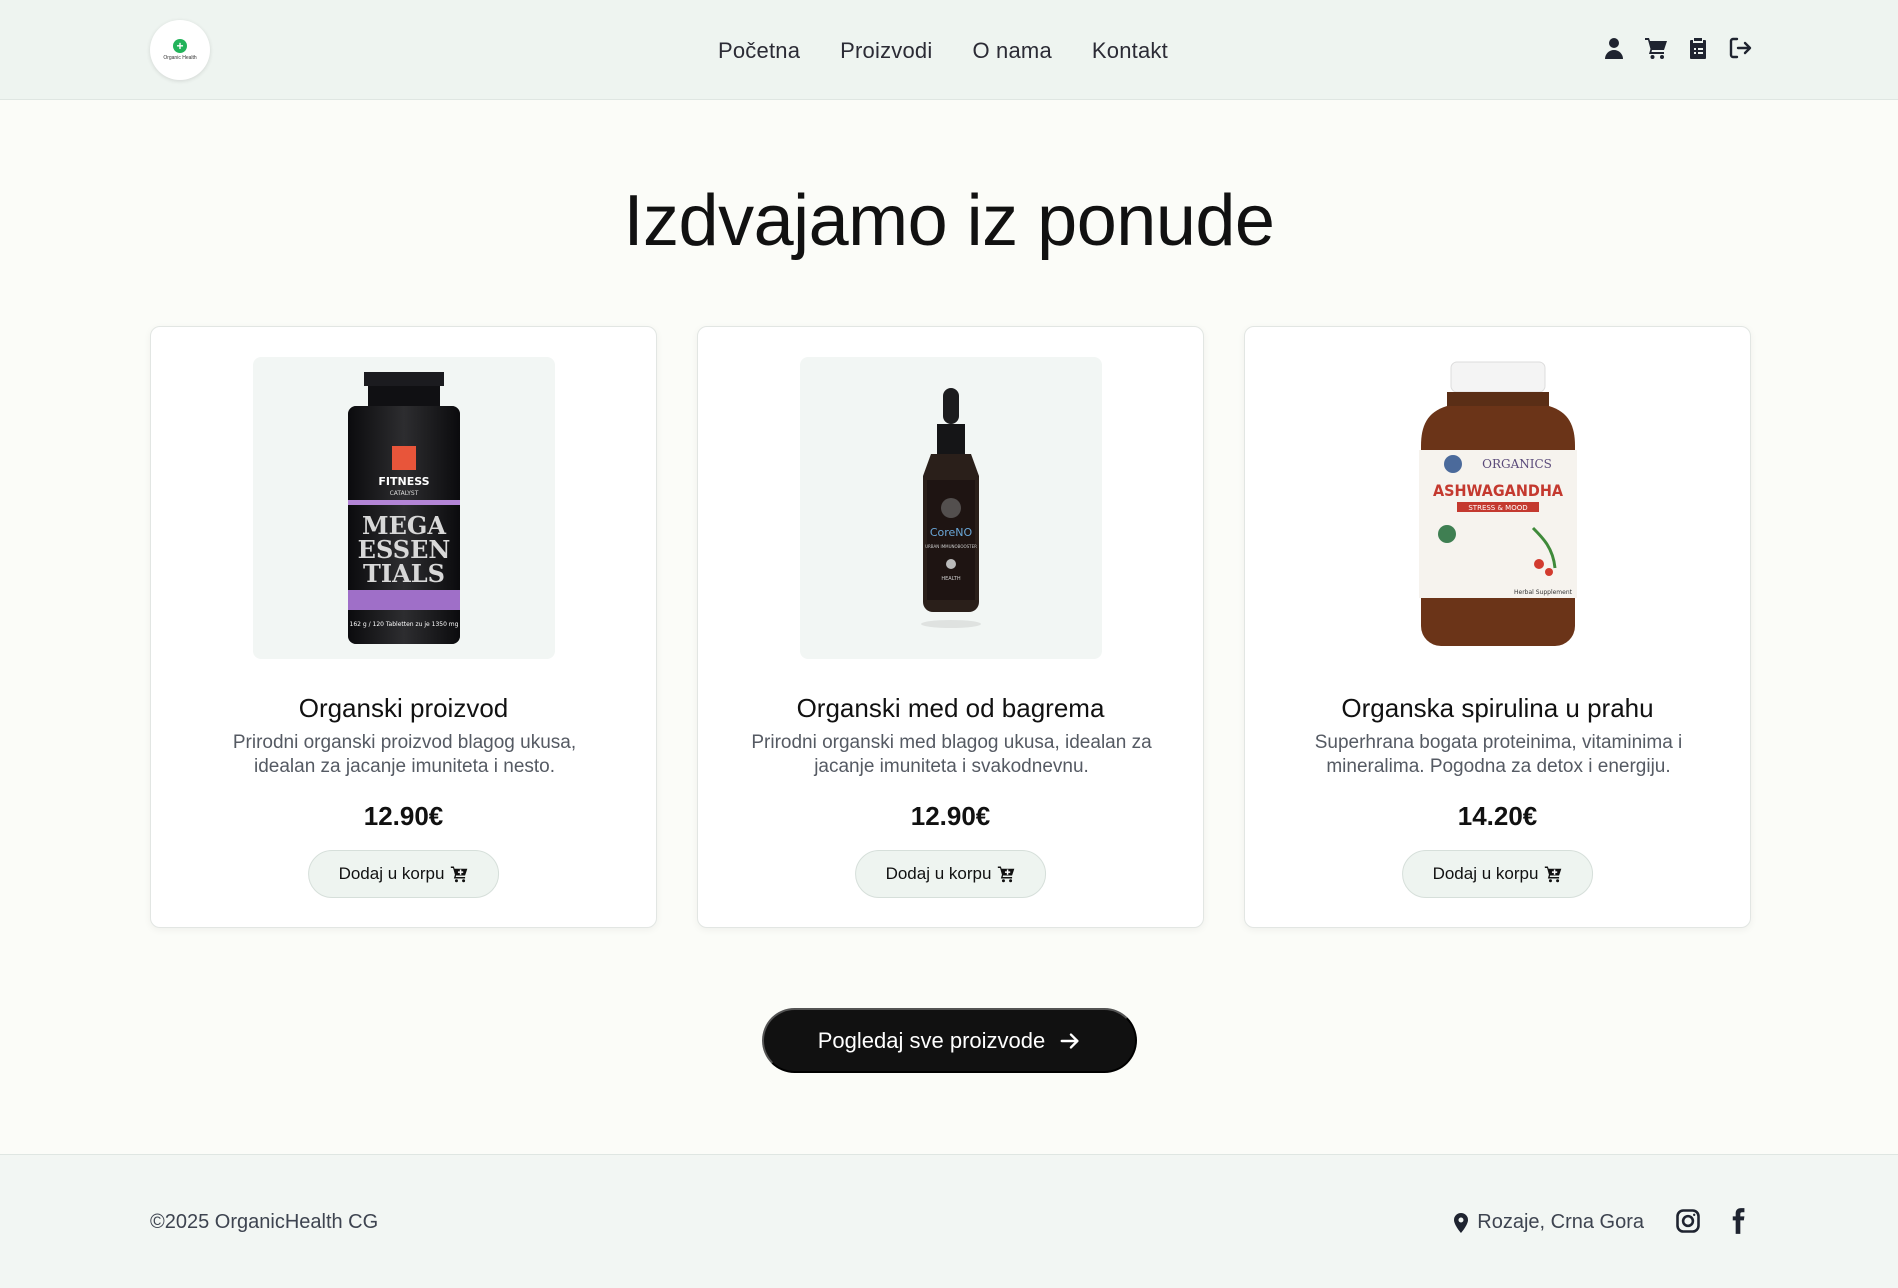  I want to click on view-all-label: Pogledaj sve proizvode, so click(931, 1040).